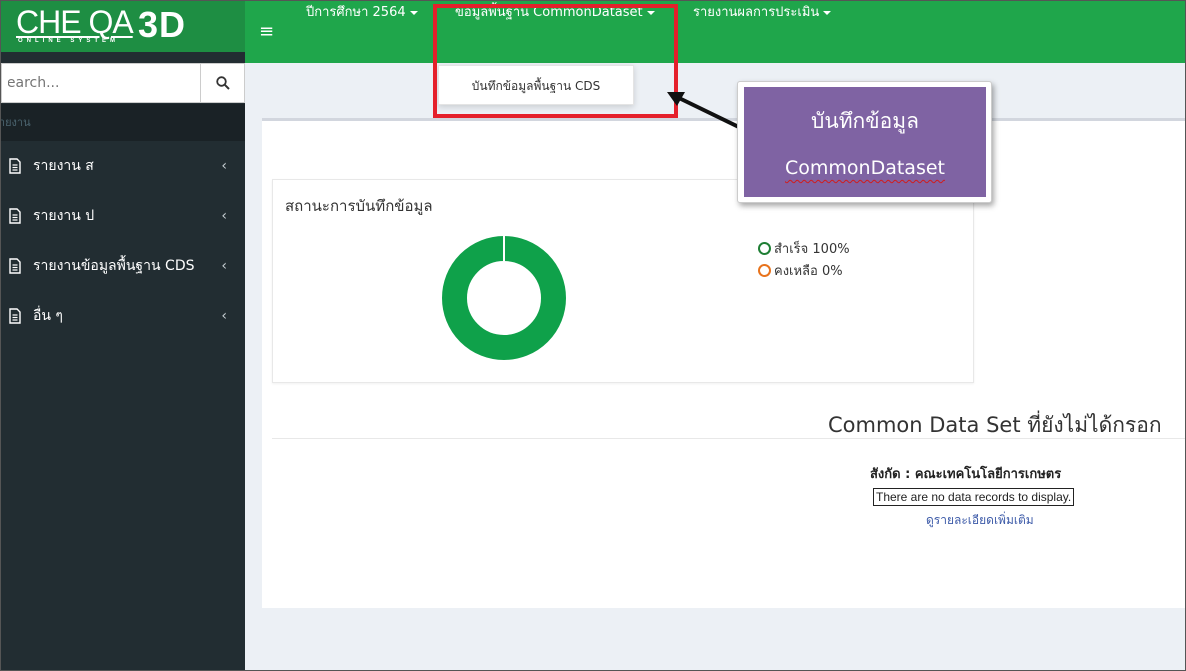 This screenshot has height=671, width=1186. Describe the element at coordinates (69, 41) in the screenshot. I see `logo-subtitle: ONLINE SYSTEM` at that location.